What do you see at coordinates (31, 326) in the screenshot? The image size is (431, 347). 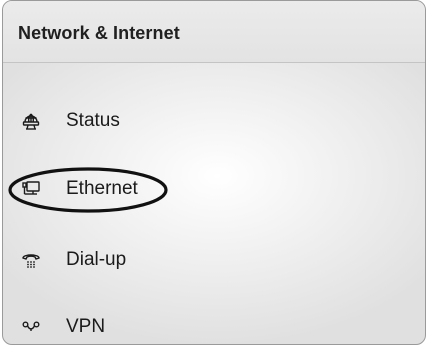 I see `vpn-link-icon` at bounding box center [31, 326].